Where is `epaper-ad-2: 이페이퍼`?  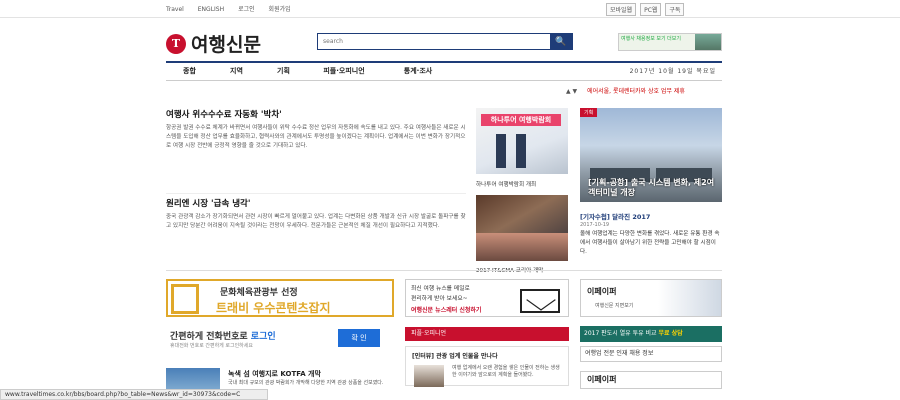
epaper-ad-2: 이페이퍼 is located at coordinates (651, 380).